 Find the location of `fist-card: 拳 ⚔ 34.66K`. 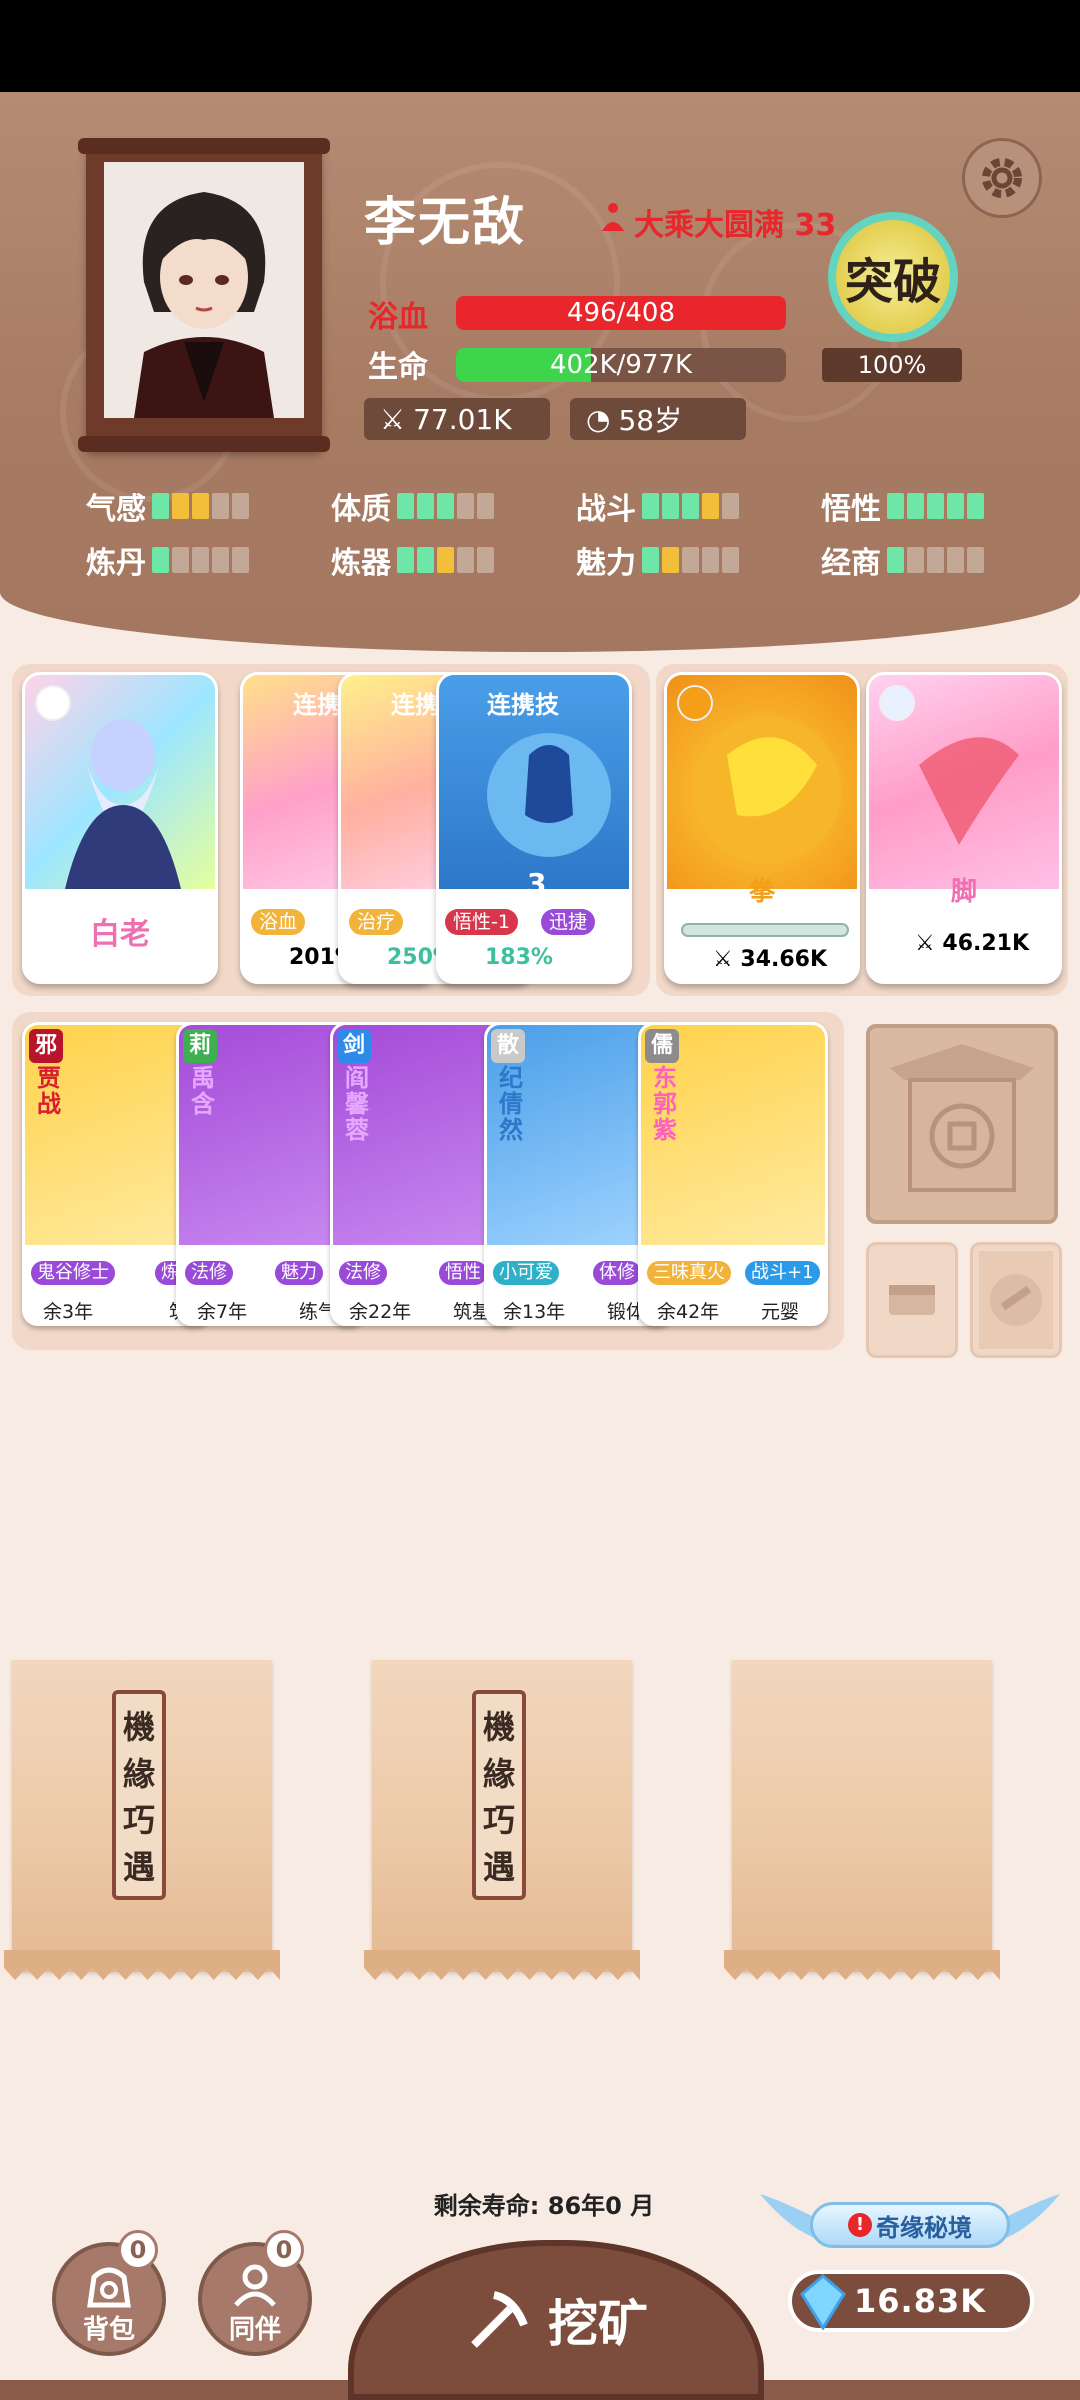

fist-card: 拳 ⚔ 34.66K is located at coordinates (762, 828).